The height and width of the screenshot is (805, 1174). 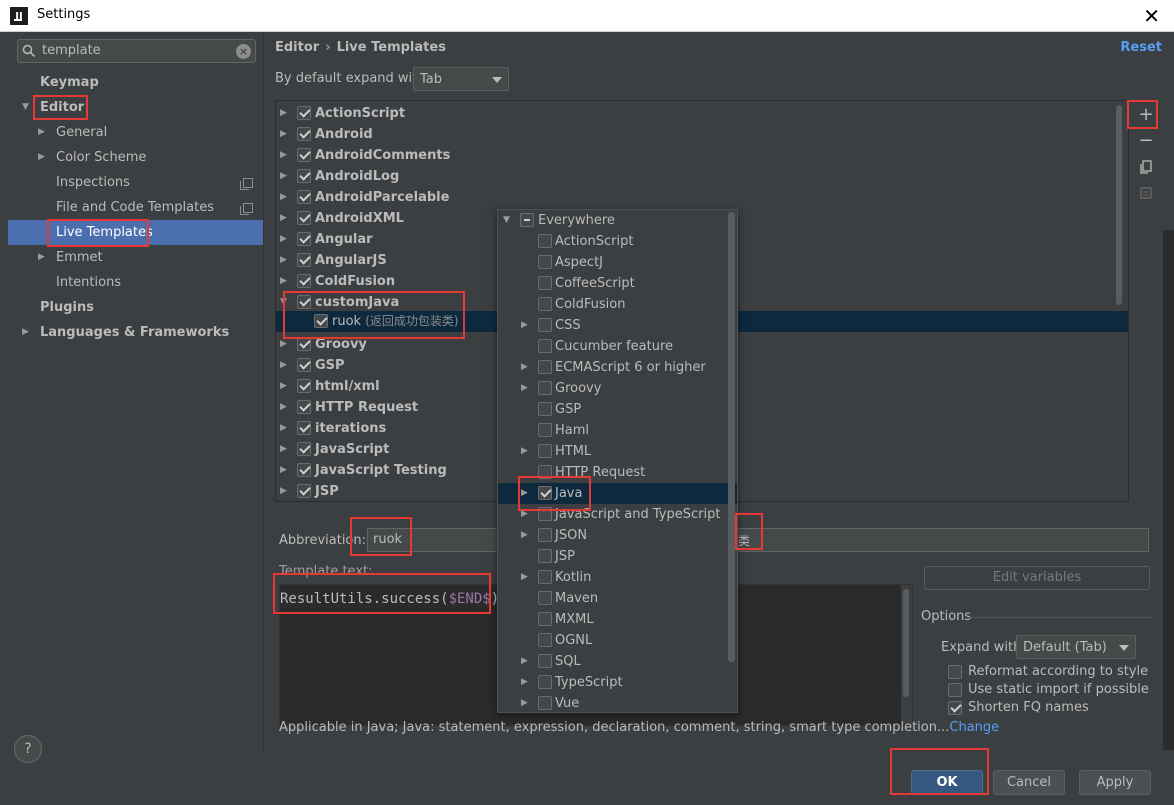 What do you see at coordinates (1146, 115) in the screenshot?
I see `add-icon: +` at bounding box center [1146, 115].